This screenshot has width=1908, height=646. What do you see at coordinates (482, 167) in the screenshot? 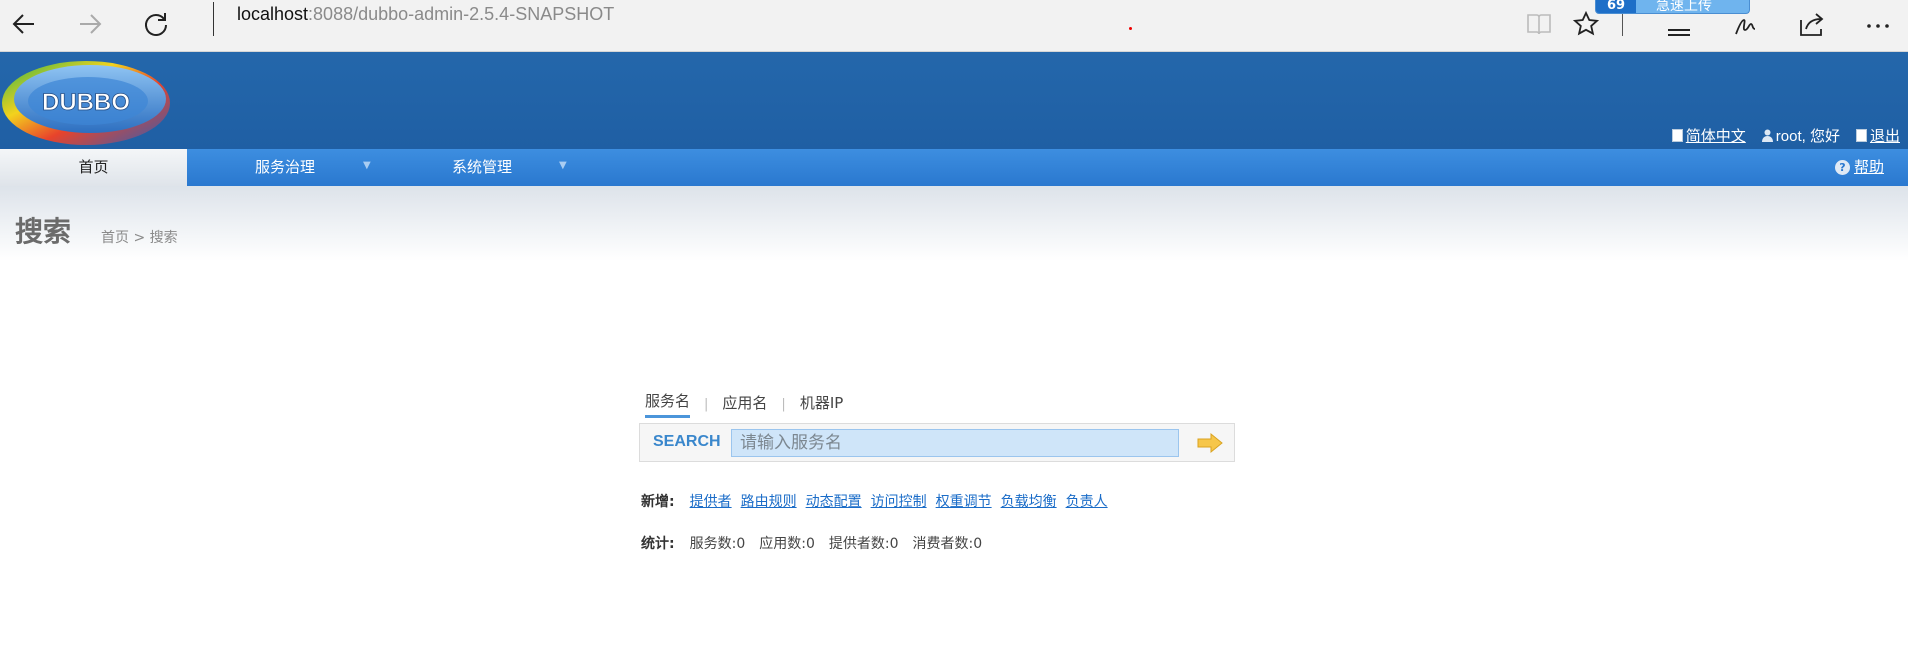
I see `nav-system-management: 系统管理` at bounding box center [482, 167].